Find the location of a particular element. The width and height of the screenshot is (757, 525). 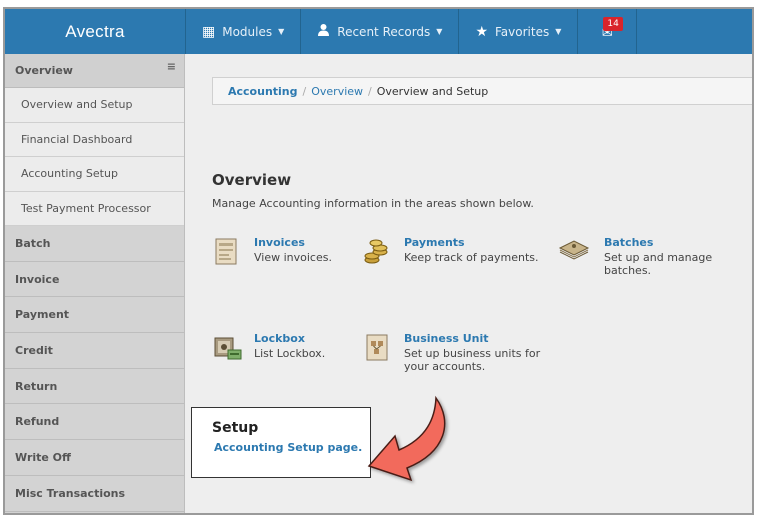

tile-lockbox-desc: List Lockbox. is located at coordinates (290, 353).